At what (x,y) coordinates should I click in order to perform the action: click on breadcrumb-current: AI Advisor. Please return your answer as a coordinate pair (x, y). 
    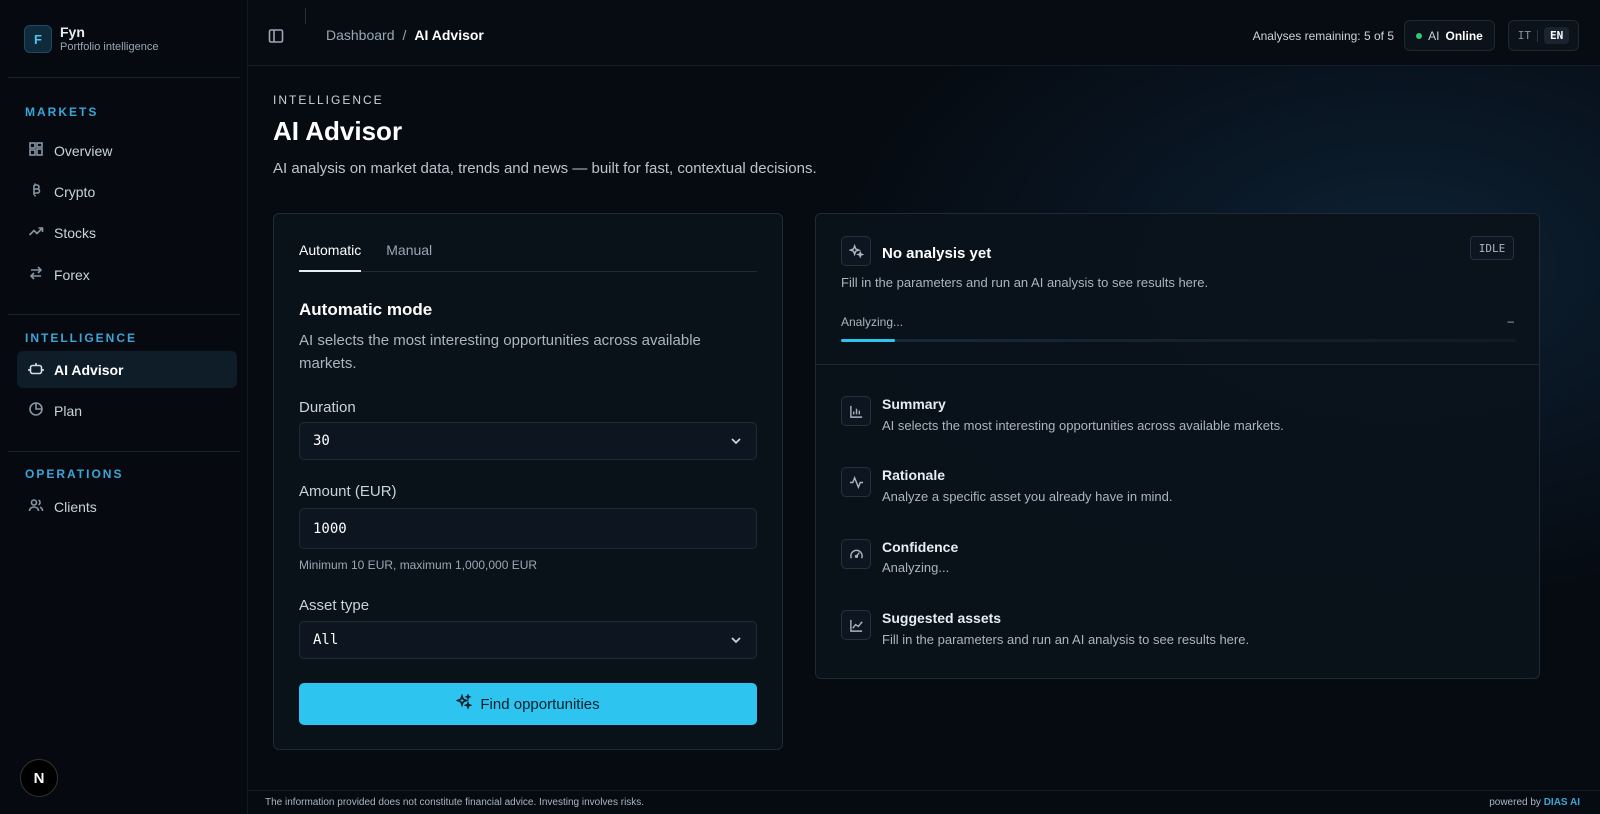
    Looking at the image, I should click on (449, 35).